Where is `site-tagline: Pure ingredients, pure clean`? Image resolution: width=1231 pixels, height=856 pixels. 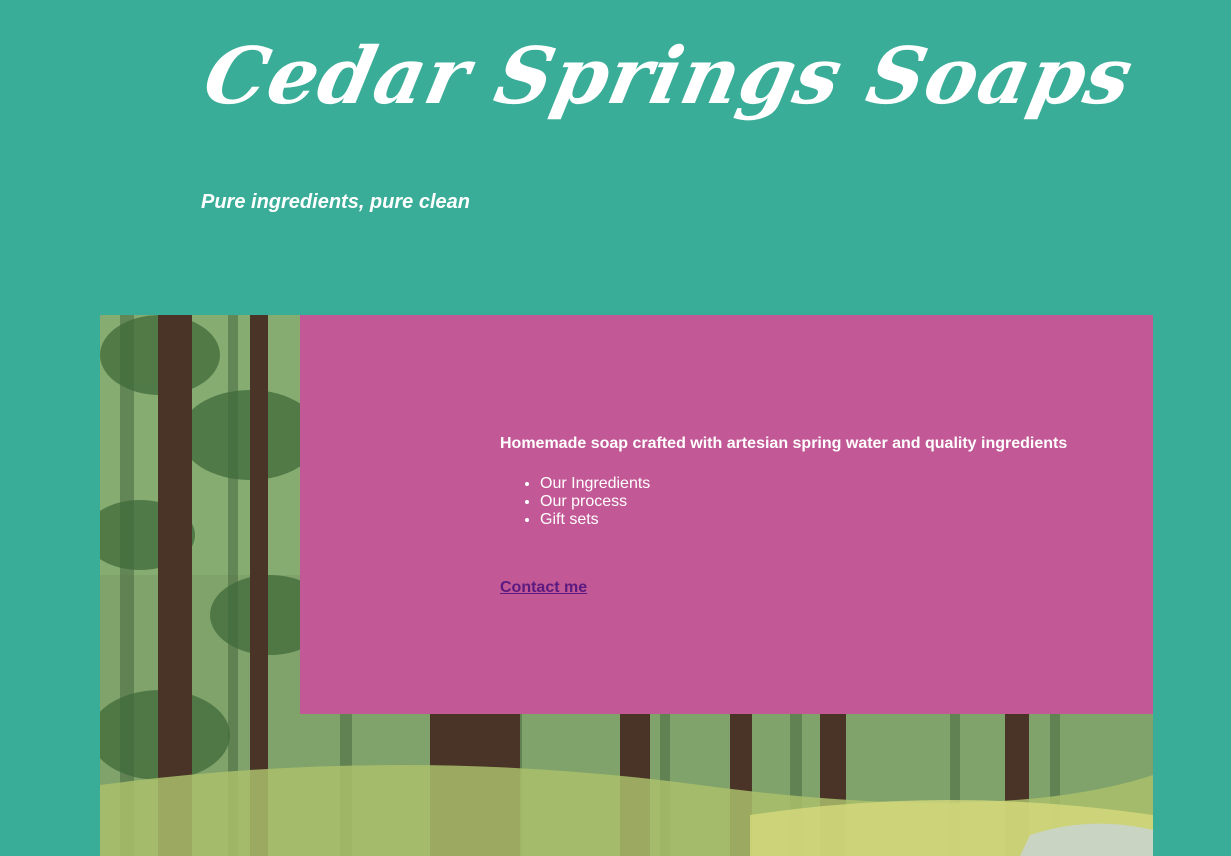 site-tagline: Pure ingredients, pure clean is located at coordinates (335, 202).